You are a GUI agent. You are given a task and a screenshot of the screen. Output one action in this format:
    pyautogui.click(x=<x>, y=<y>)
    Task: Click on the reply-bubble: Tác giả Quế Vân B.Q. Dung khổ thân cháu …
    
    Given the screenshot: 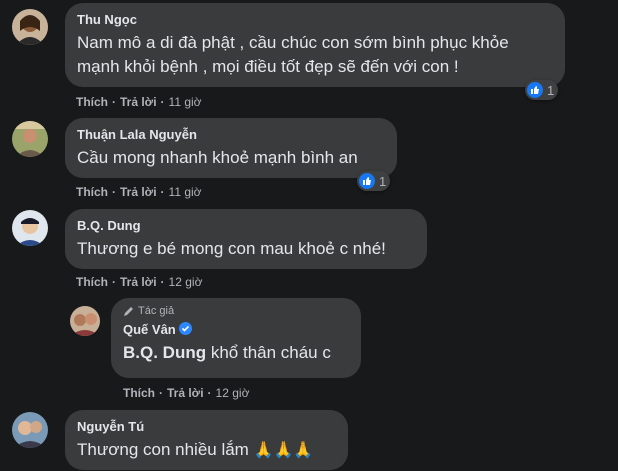 What is the action you would take?
    pyautogui.click(x=236, y=338)
    